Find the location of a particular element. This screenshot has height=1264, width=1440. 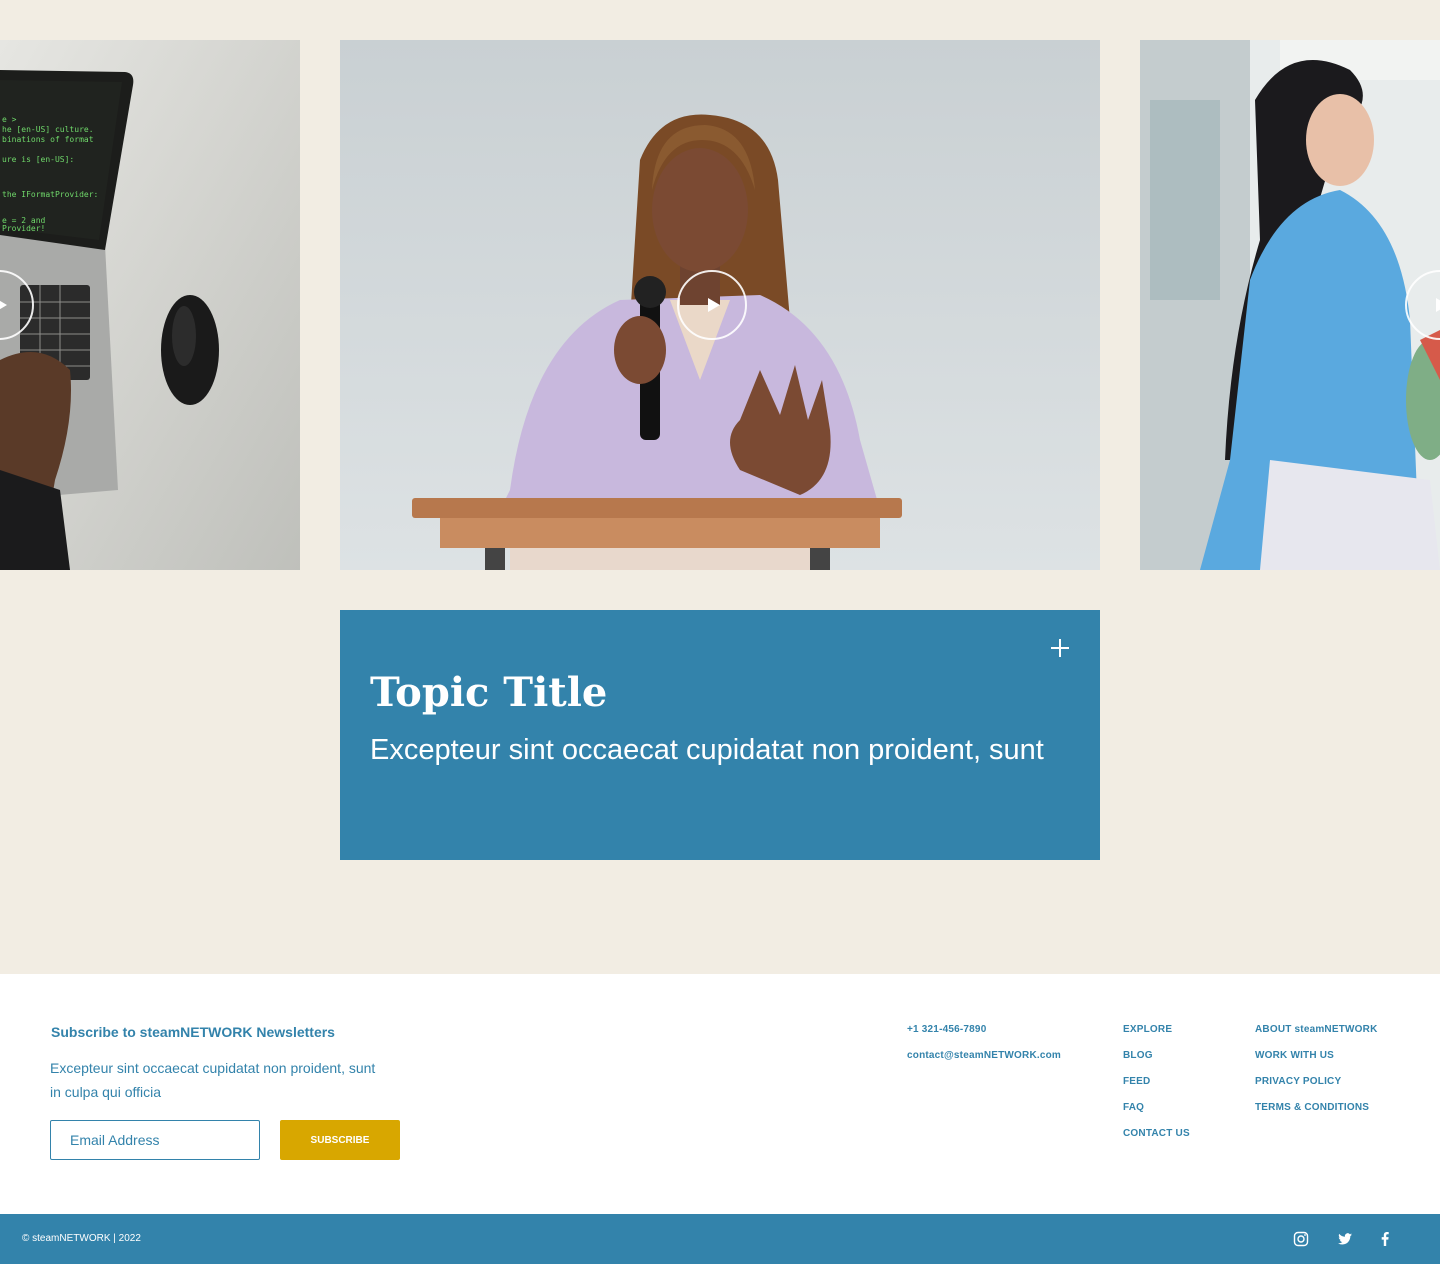

footer-link-explore: EXPLORE is located at coordinates (1156, 1037).